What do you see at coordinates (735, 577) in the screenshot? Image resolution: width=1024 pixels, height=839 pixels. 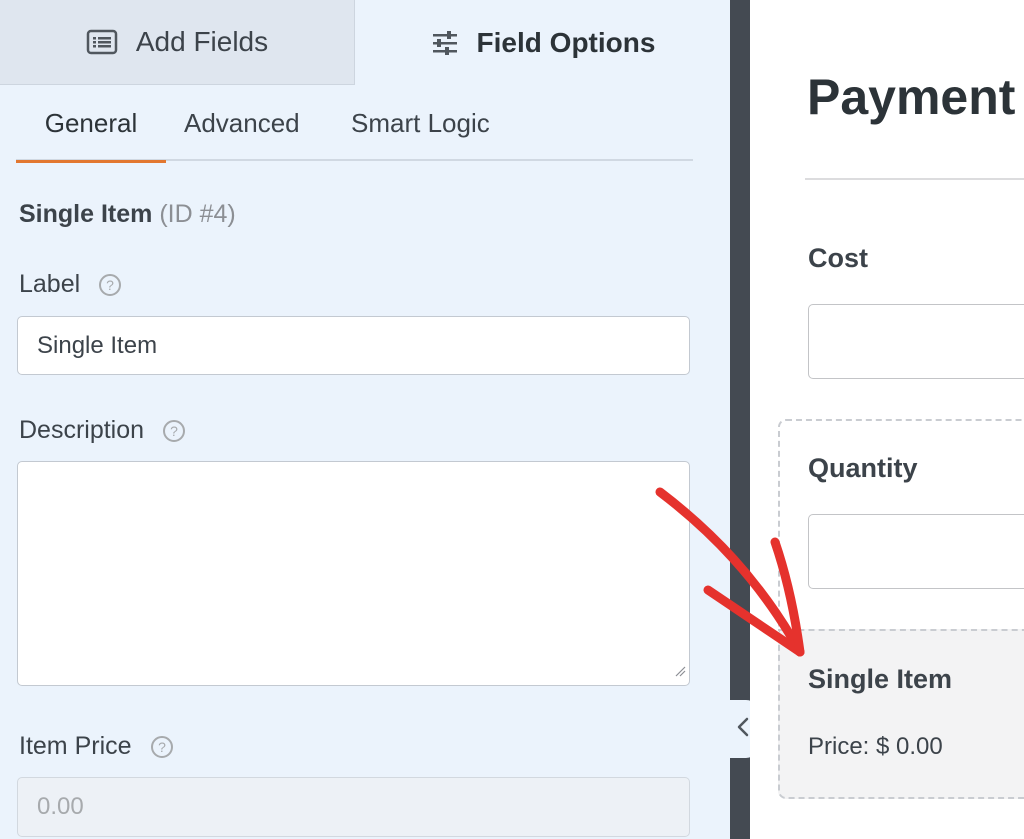 I see `annotation-arrow-icon` at bounding box center [735, 577].